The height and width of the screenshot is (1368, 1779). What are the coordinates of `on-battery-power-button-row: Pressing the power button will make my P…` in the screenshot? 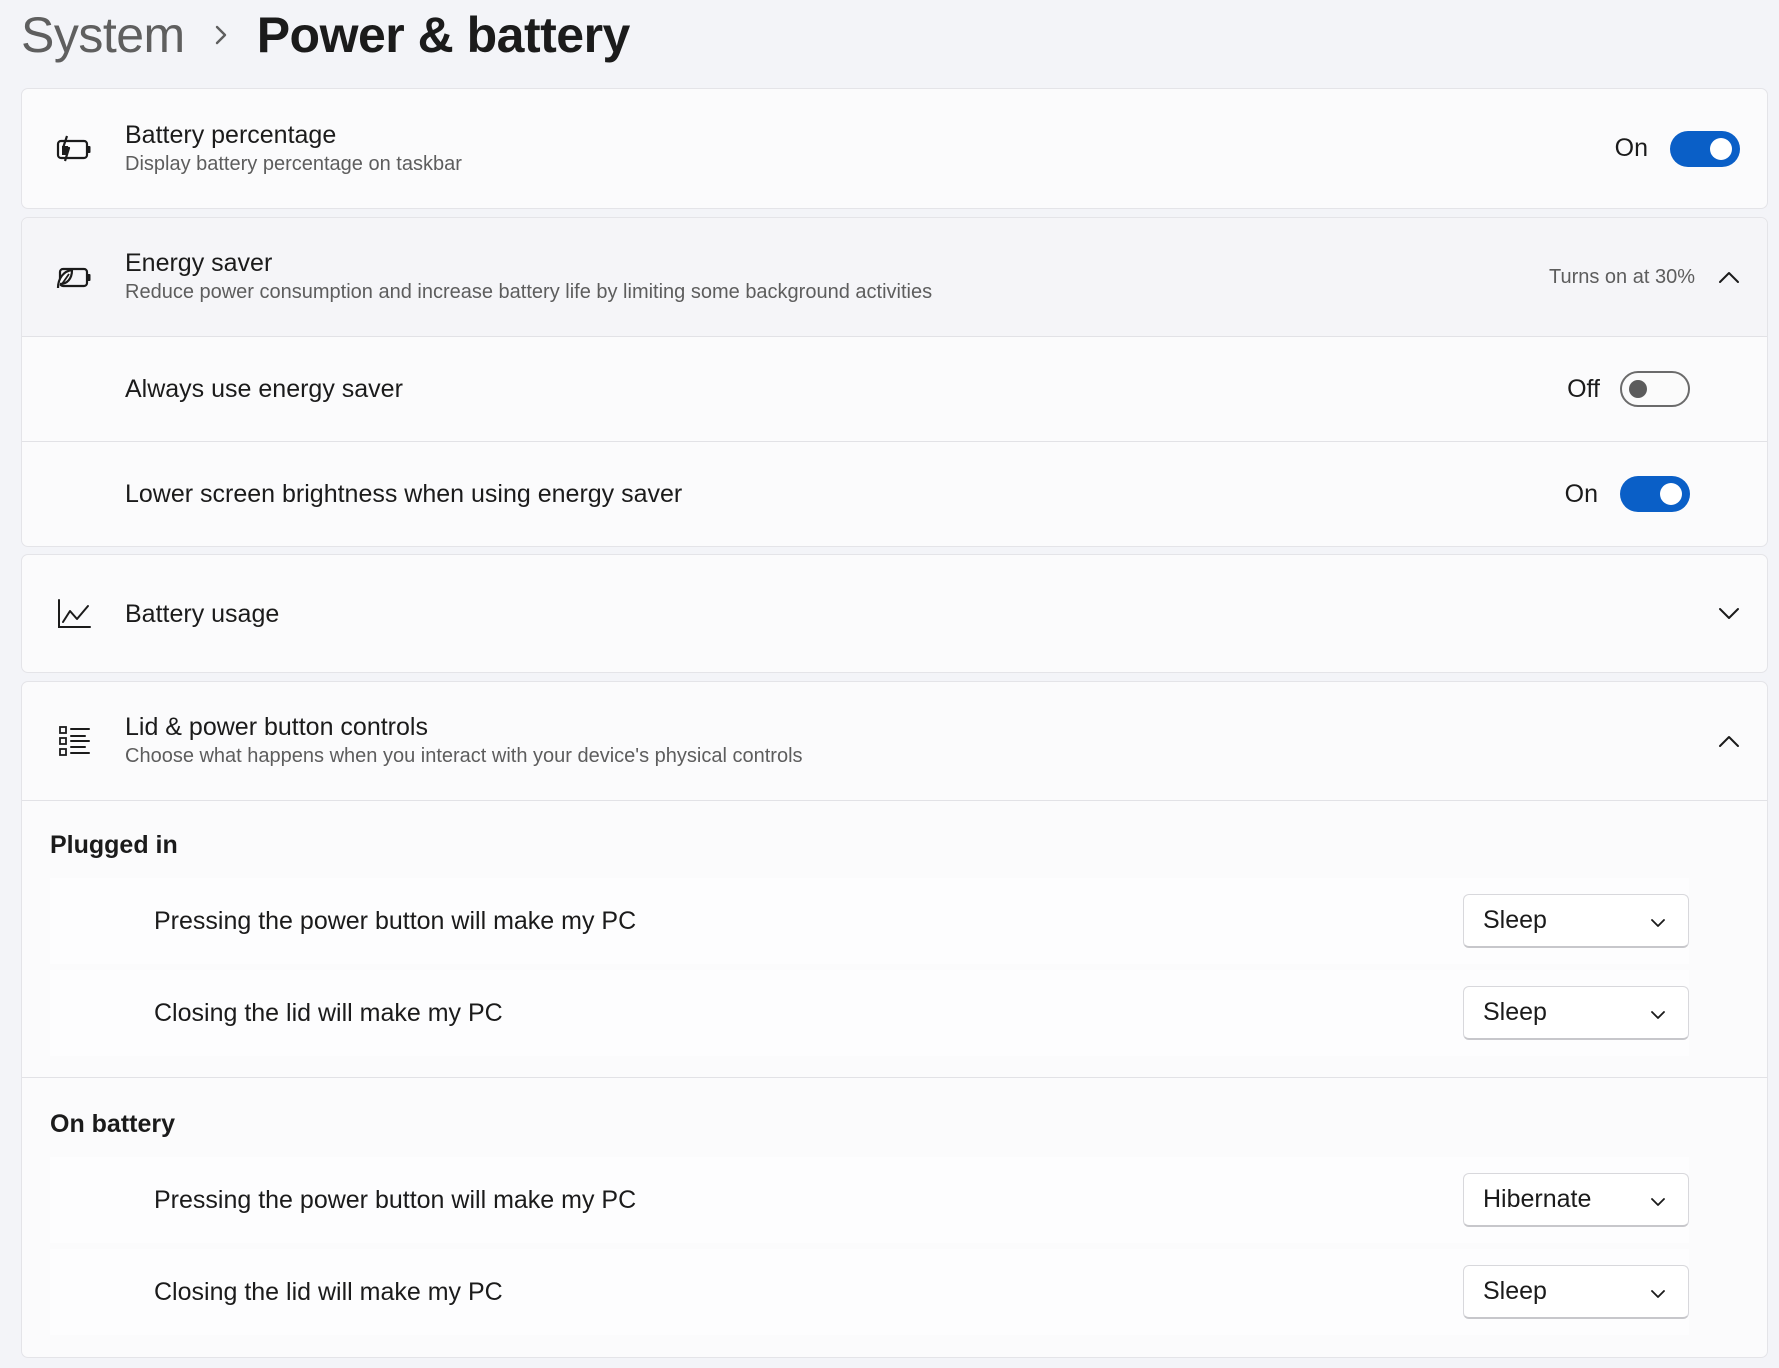 It's located at (869, 1200).